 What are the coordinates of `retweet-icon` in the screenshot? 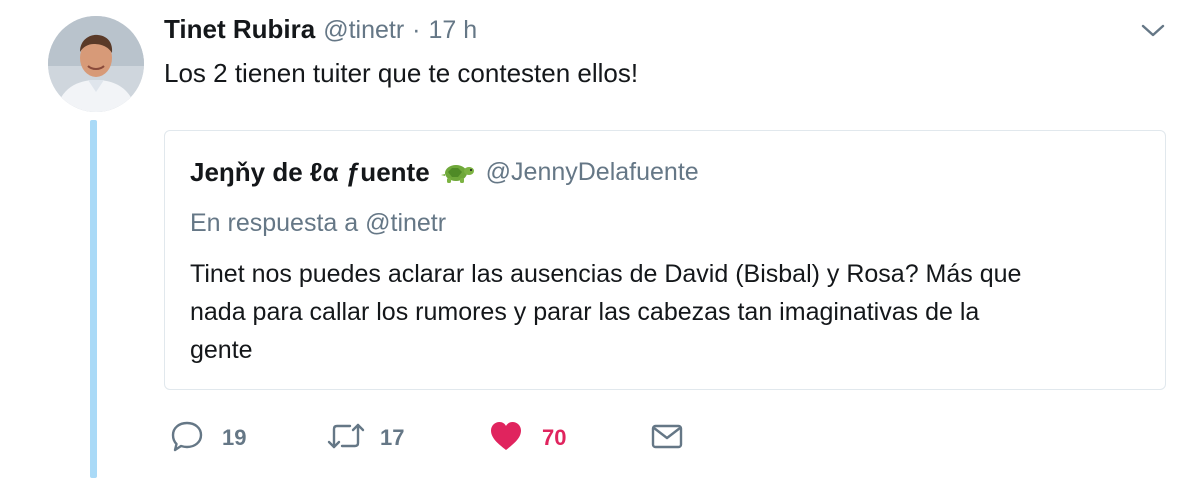 It's located at (346, 438).